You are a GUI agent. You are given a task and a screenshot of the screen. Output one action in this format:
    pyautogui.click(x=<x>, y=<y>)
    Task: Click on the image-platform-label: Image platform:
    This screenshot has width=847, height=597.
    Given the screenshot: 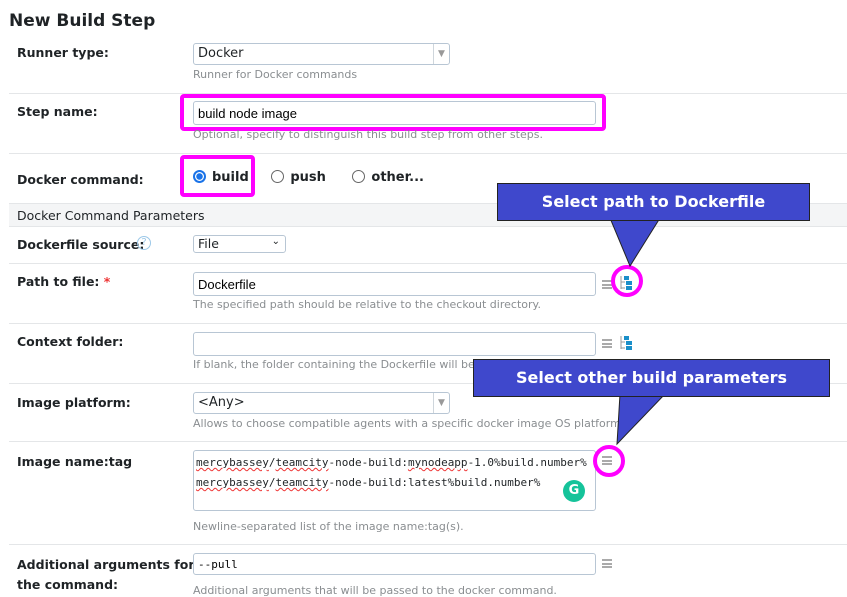 What is the action you would take?
    pyautogui.click(x=74, y=402)
    